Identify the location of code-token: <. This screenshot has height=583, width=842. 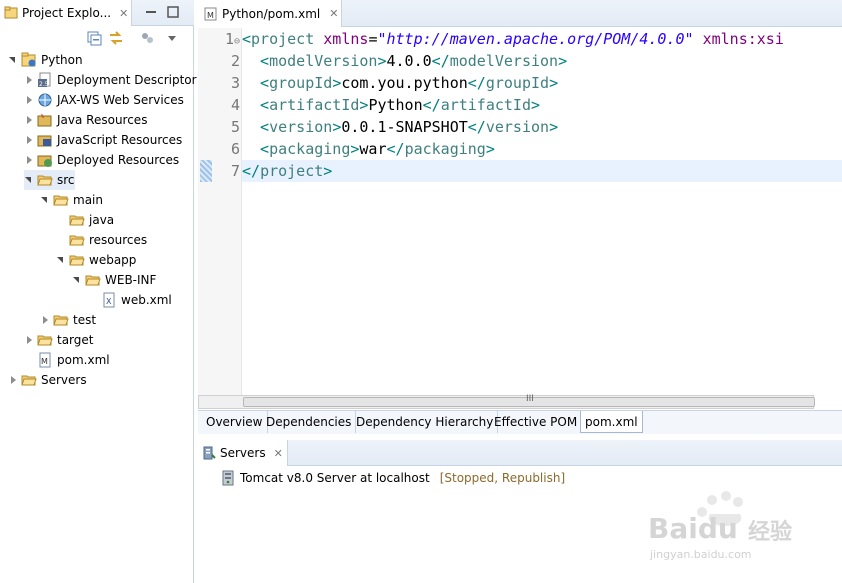
(256, 105).